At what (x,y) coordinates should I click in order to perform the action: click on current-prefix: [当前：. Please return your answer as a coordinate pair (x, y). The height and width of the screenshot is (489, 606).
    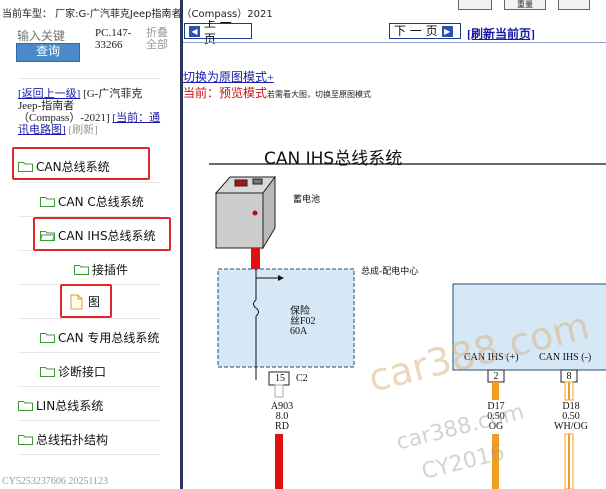
    Looking at the image, I should click on (131, 118).